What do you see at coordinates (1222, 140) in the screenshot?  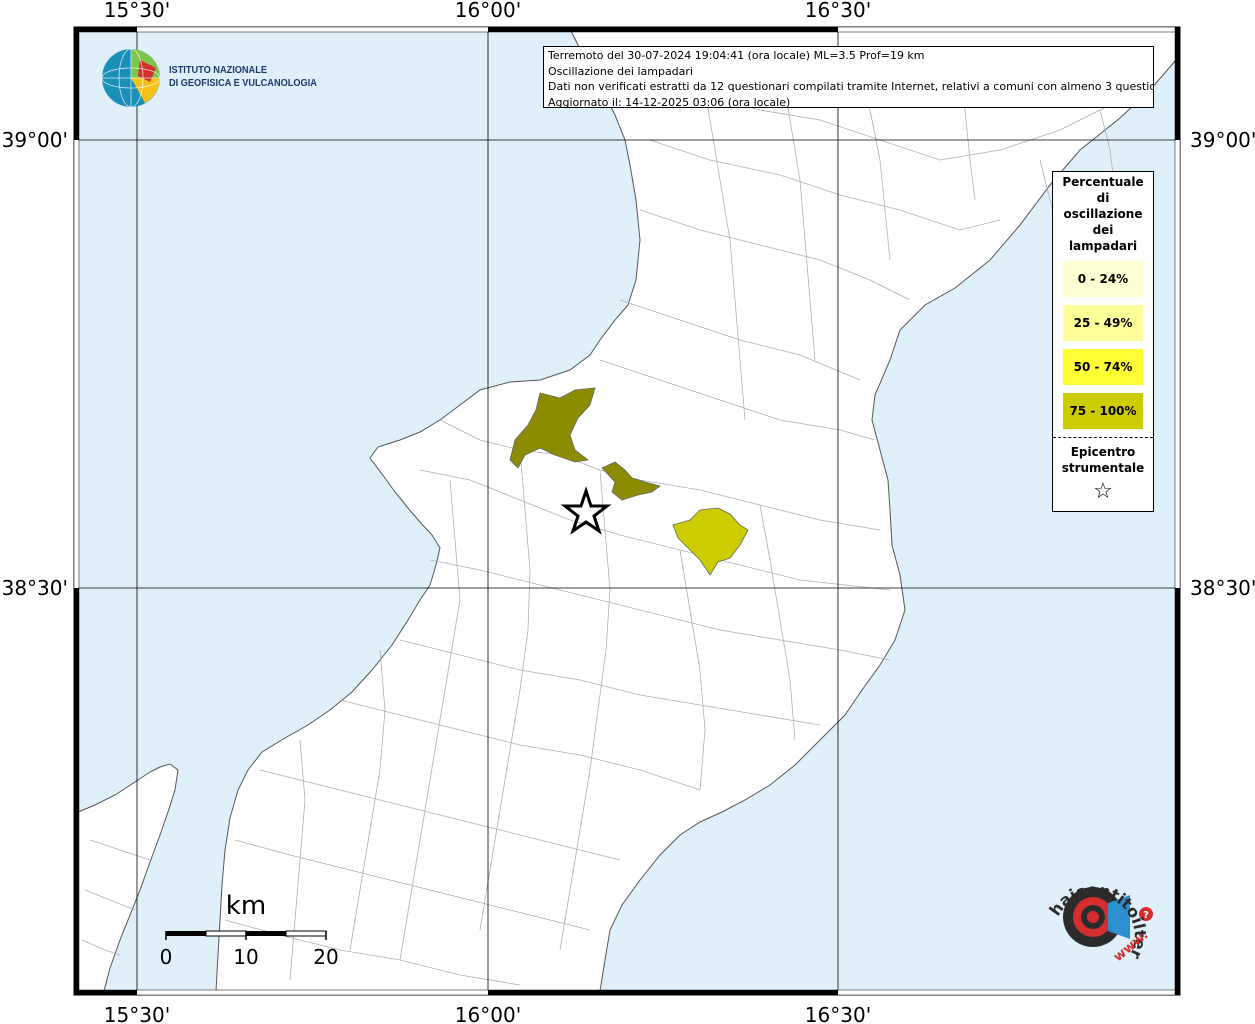 I see `lat-label-right-3900: 39°00'` at bounding box center [1222, 140].